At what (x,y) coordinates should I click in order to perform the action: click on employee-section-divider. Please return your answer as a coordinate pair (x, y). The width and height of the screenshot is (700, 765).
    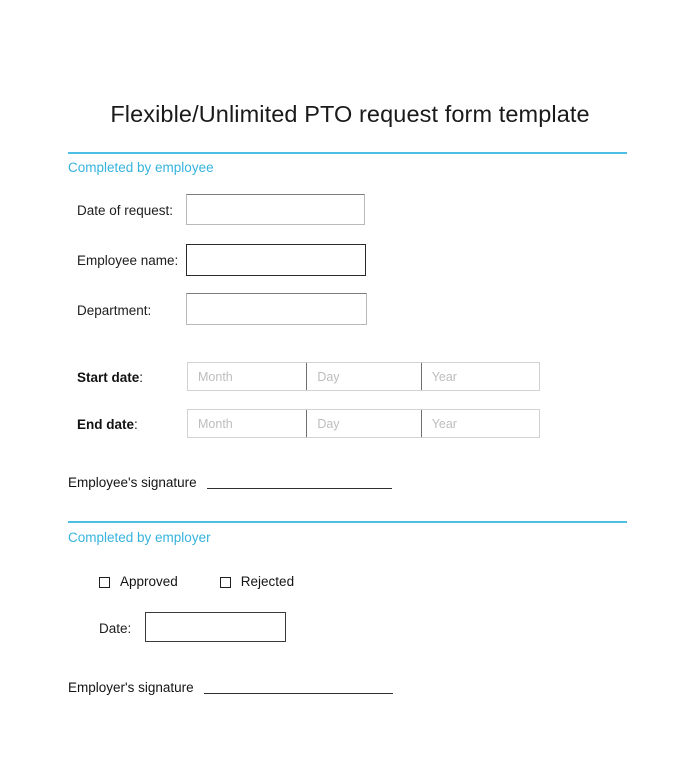
    Looking at the image, I should click on (347, 153).